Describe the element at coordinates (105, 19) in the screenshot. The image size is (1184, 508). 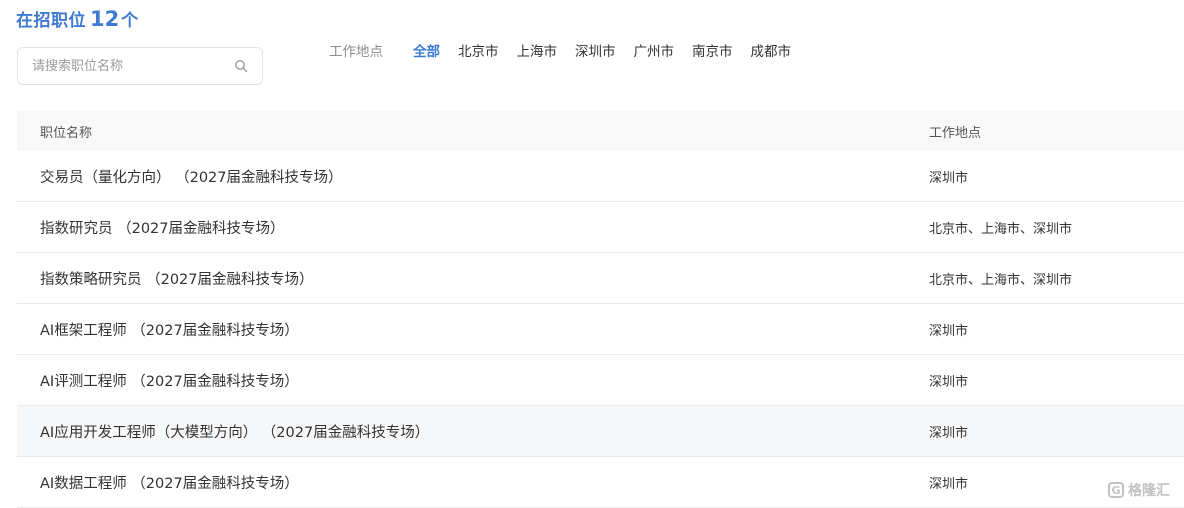
I see `job-count: 12` at that location.